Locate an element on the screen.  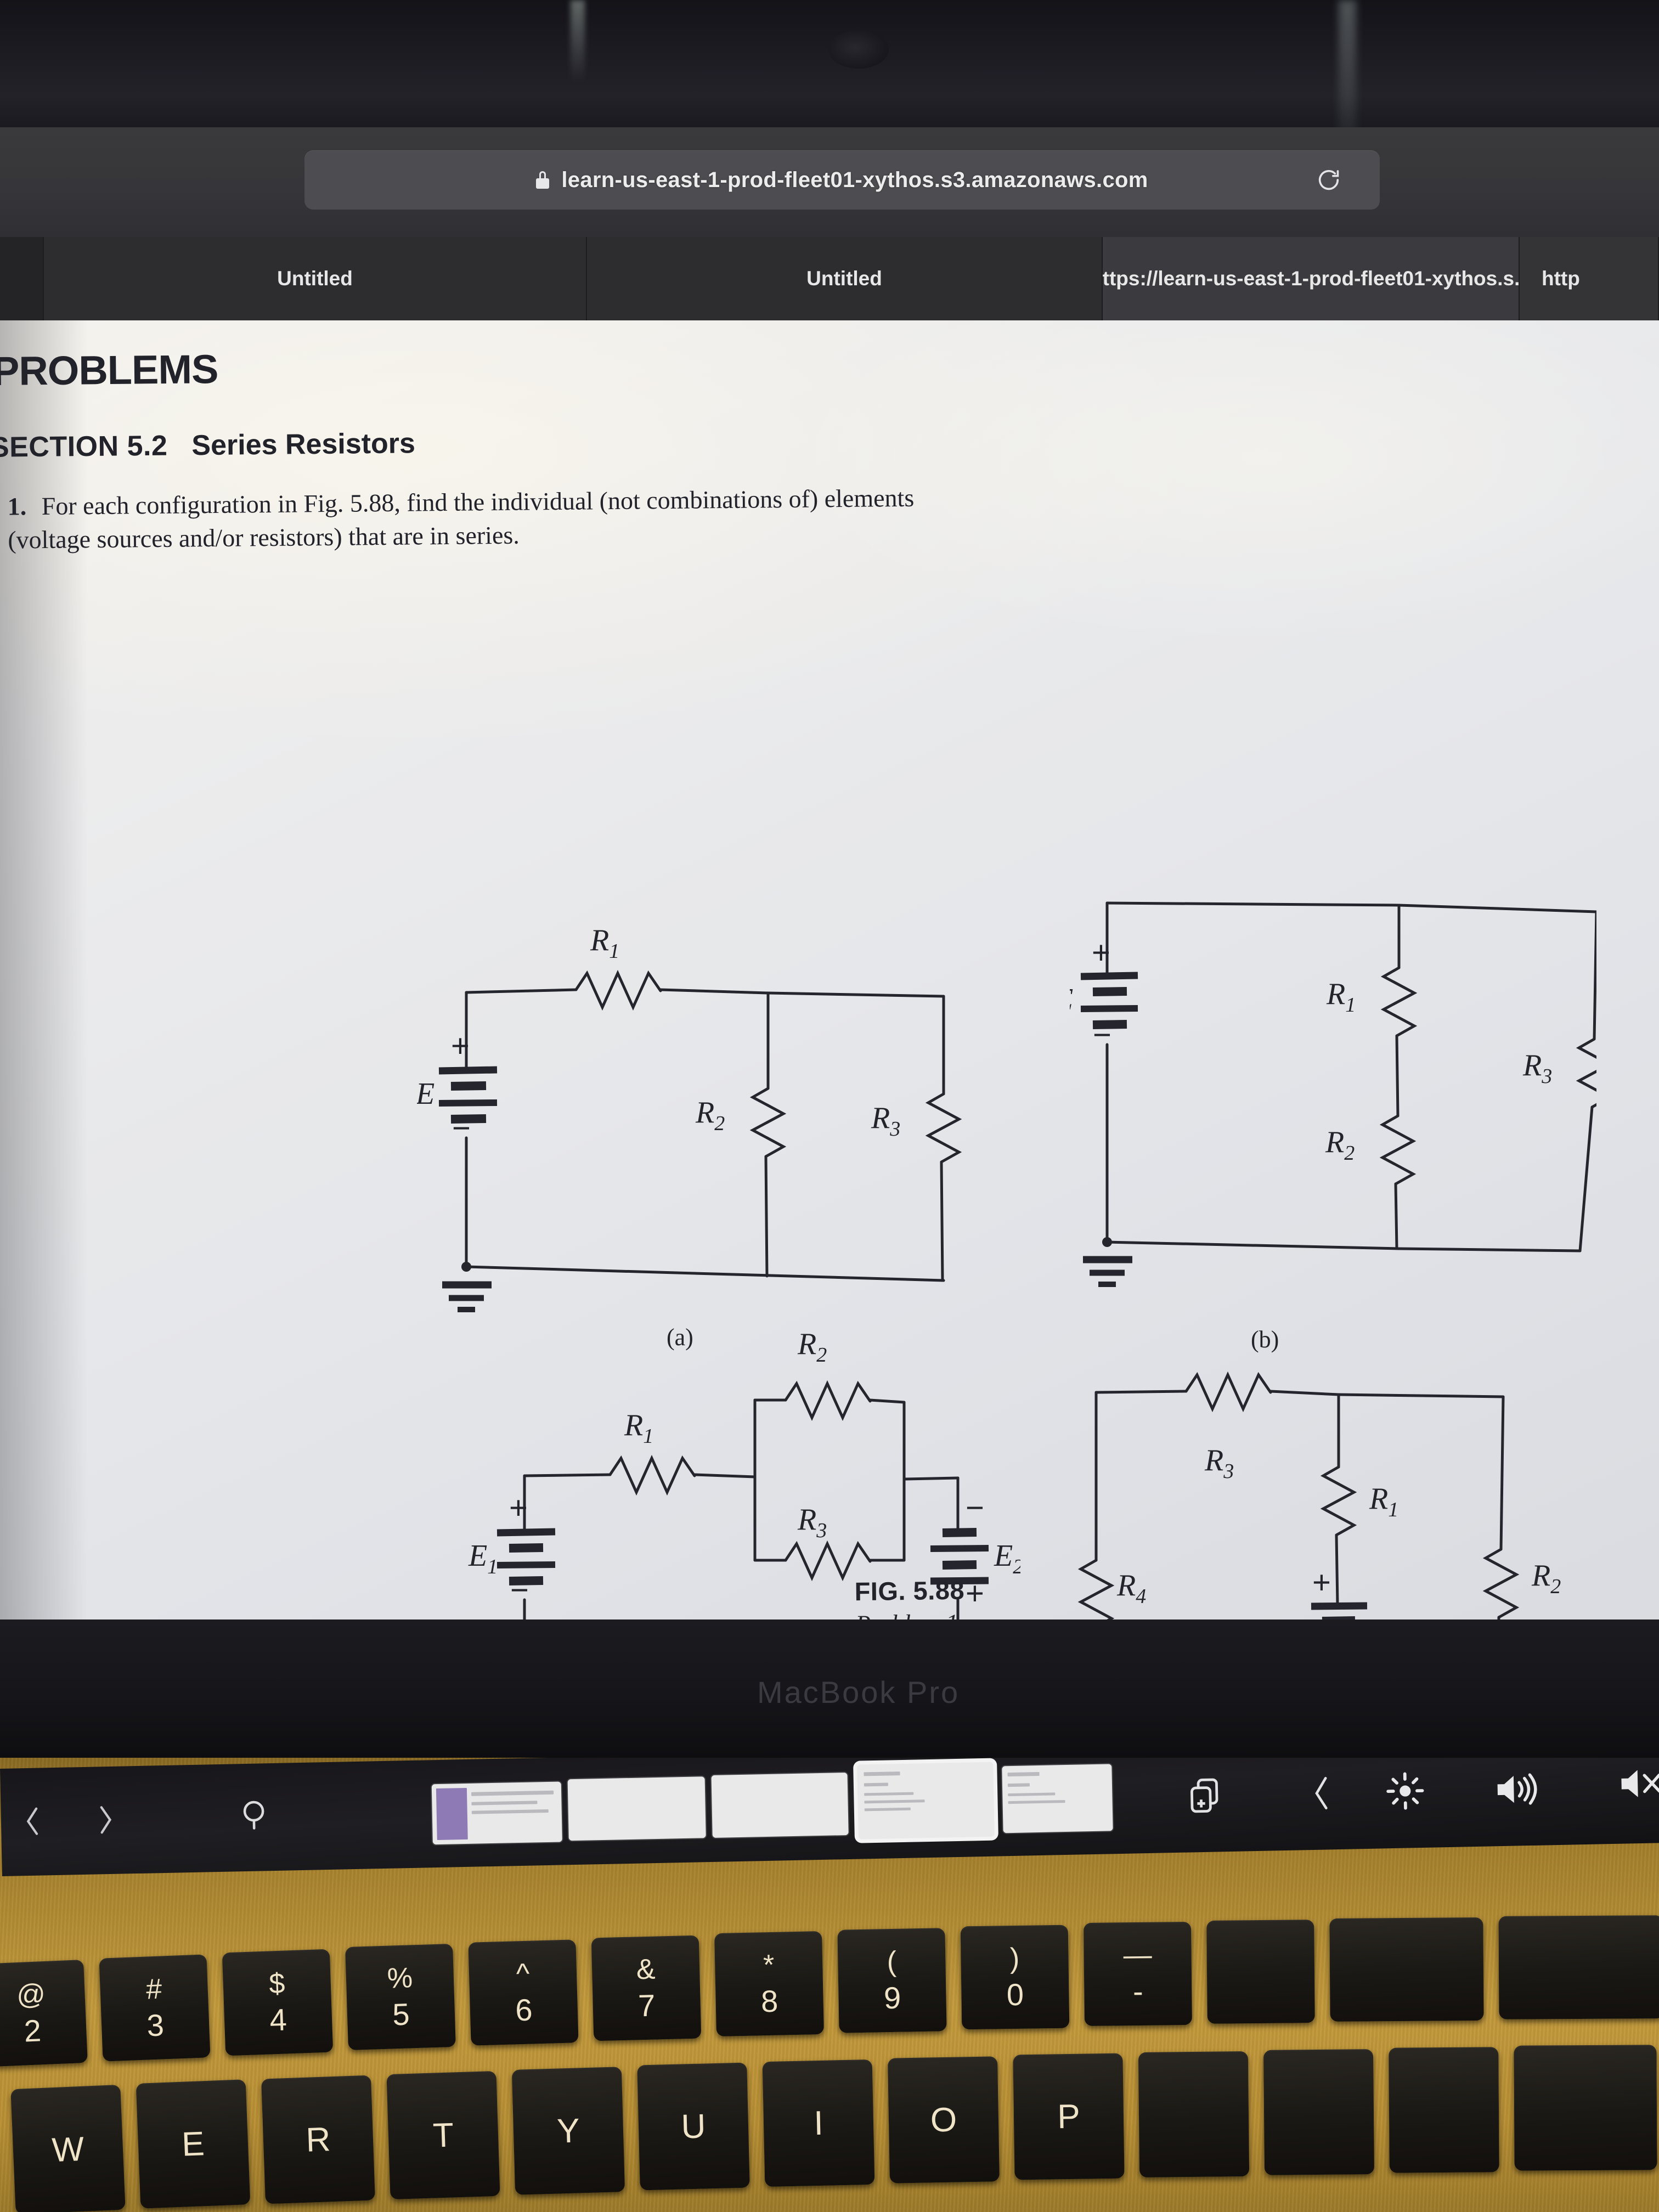
key-O: O is located at coordinates (944, 2119).